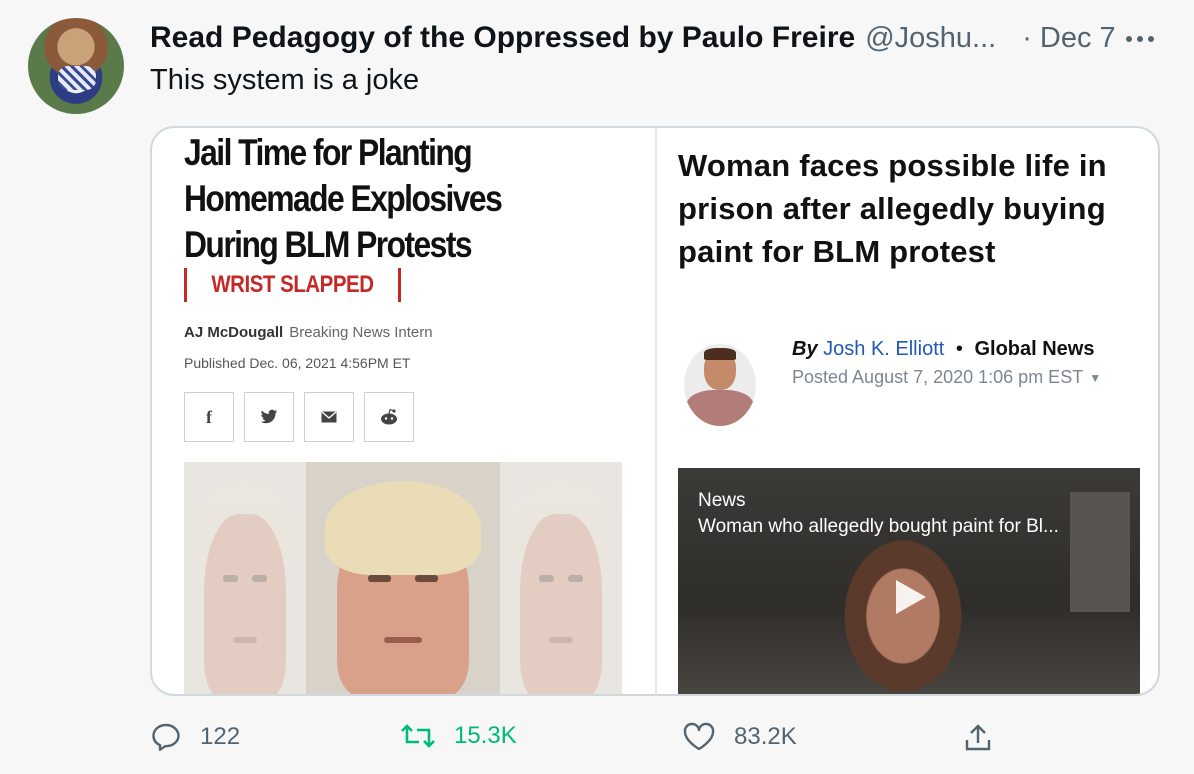 The width and height of the screenshot is (1194, 774). What do you see at coordinates (269, 417) in the screenshot?
I see `twitter-icon` at bounding box center [269, 417].